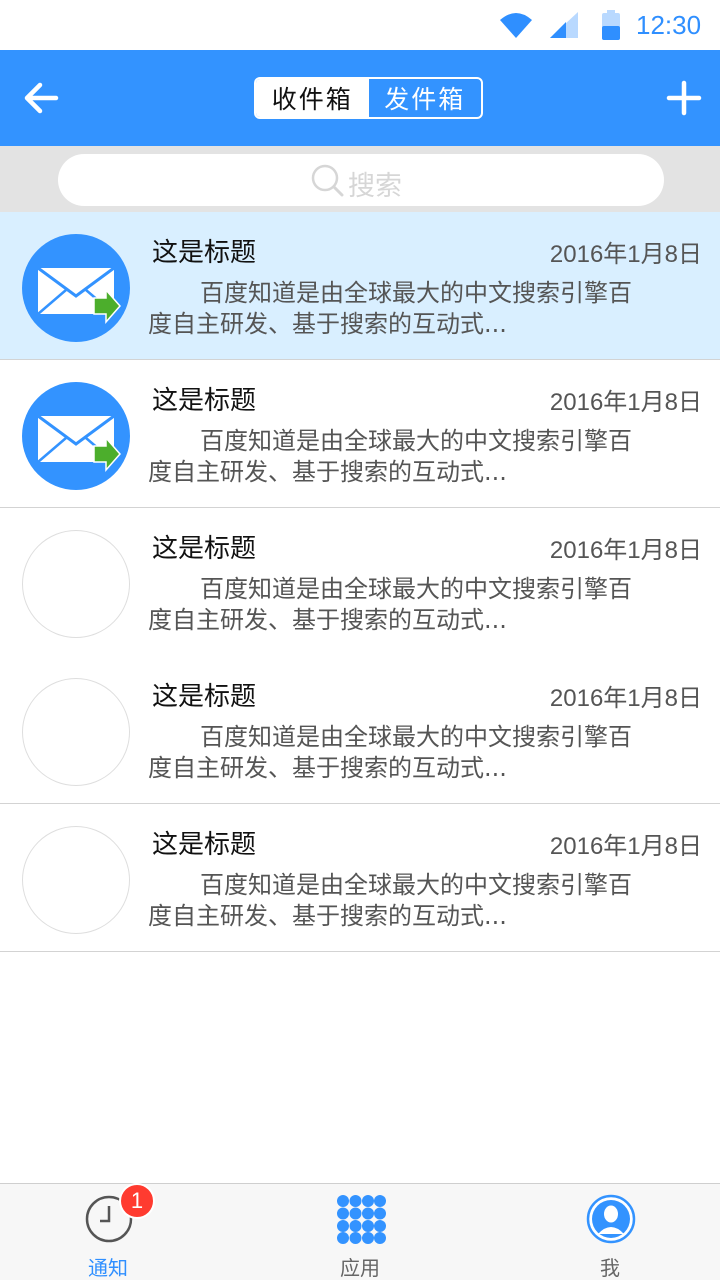 This screenshot has width=720, height=1280. I want to click on arrow-left-icon, so click(42, 98).